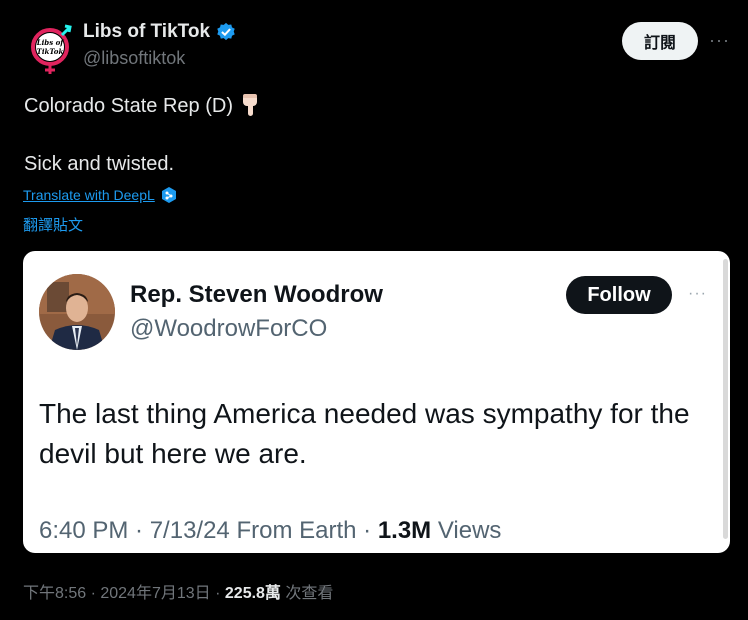  Describe the element at coordinates (252, 593) in the screenshot. I see `views-count: 225.8萬` at that location.